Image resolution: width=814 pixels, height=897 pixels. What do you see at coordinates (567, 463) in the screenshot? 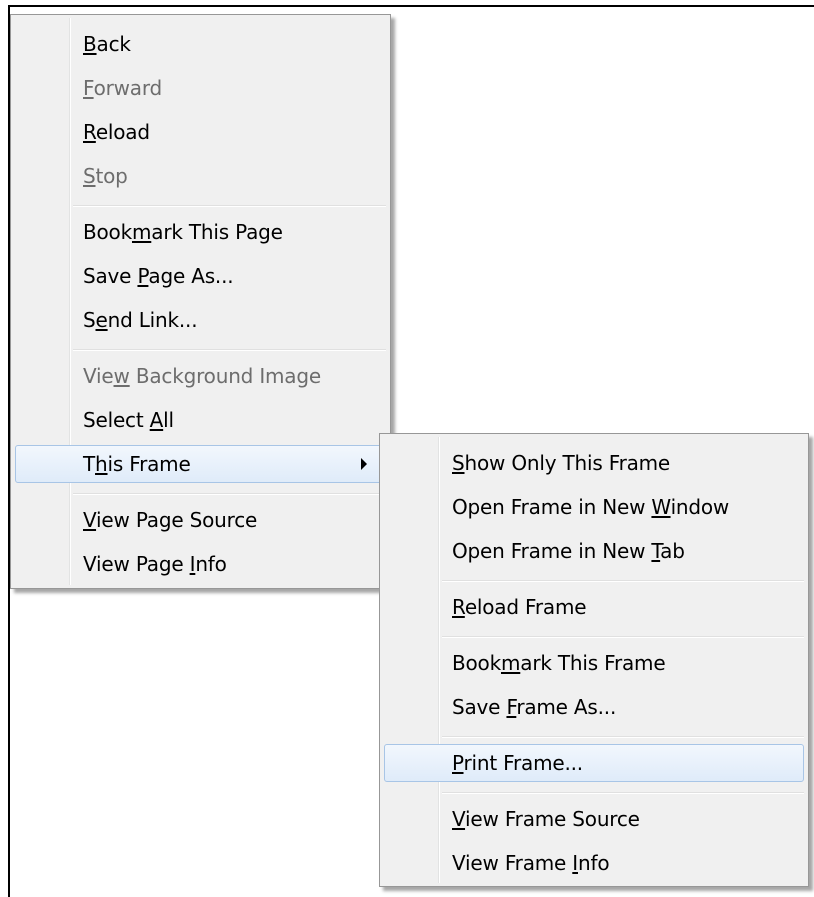
I see `label-text: how Only This Frame` at bounding box center [567, 463].